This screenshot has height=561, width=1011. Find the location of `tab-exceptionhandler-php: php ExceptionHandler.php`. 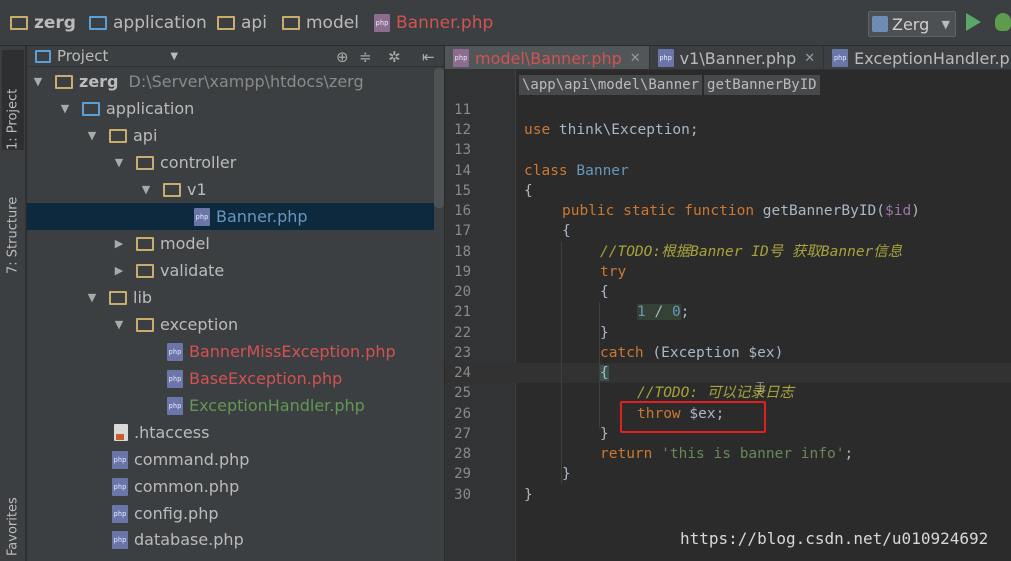

tab-exceptionhandler-php: php ExceptionHandler.php is located at coordinates (917, 57).